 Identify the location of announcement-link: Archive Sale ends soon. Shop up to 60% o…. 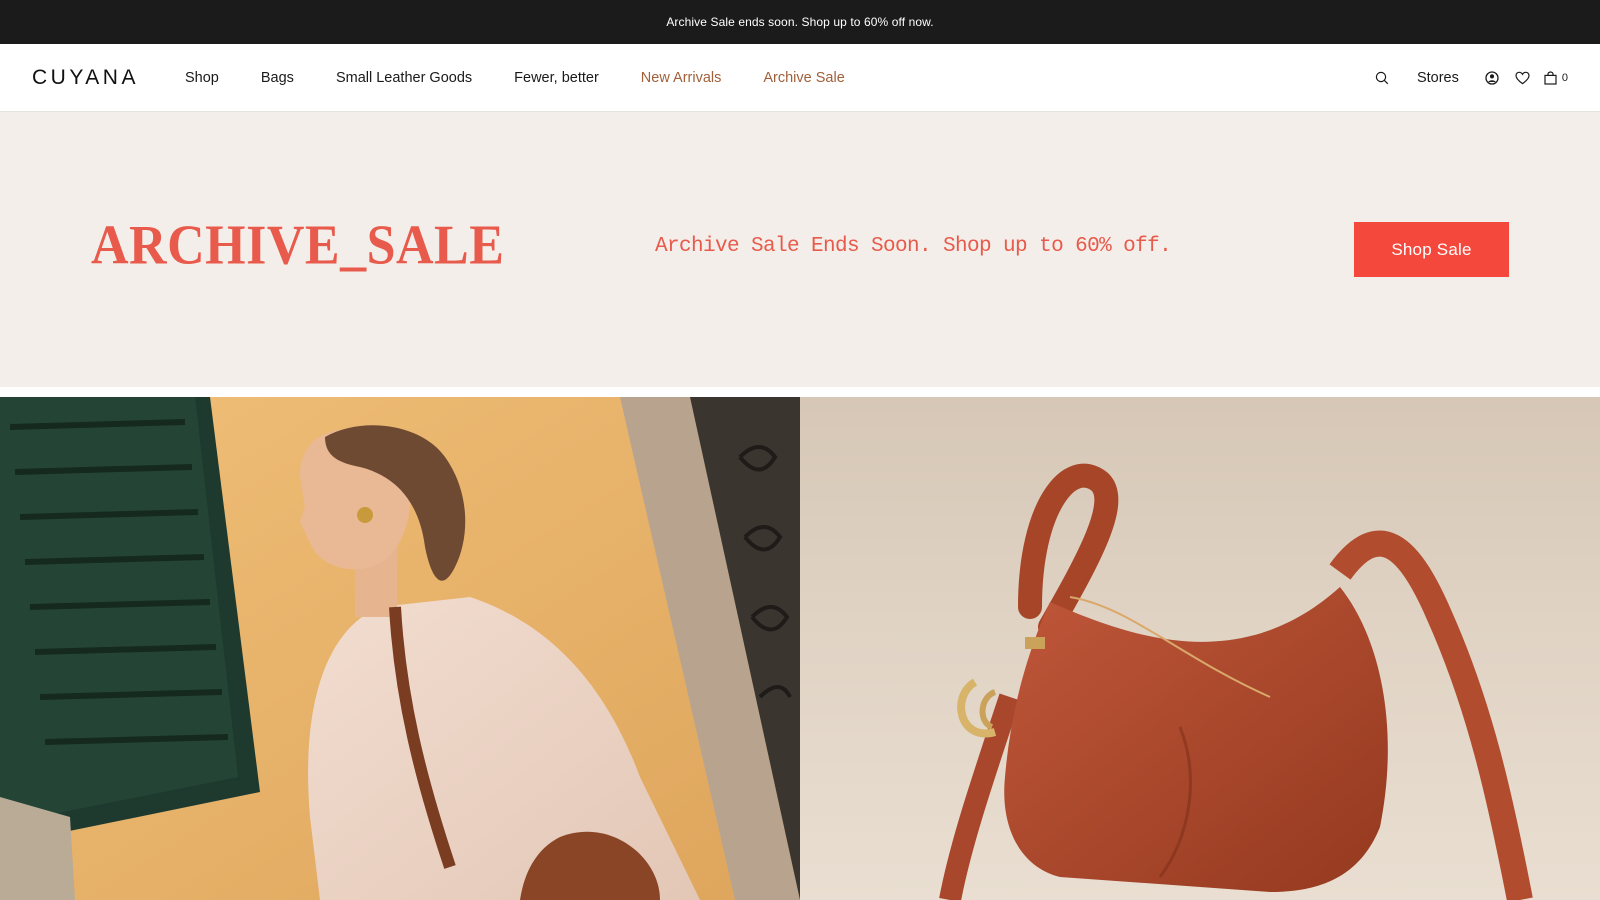
(799, 22).